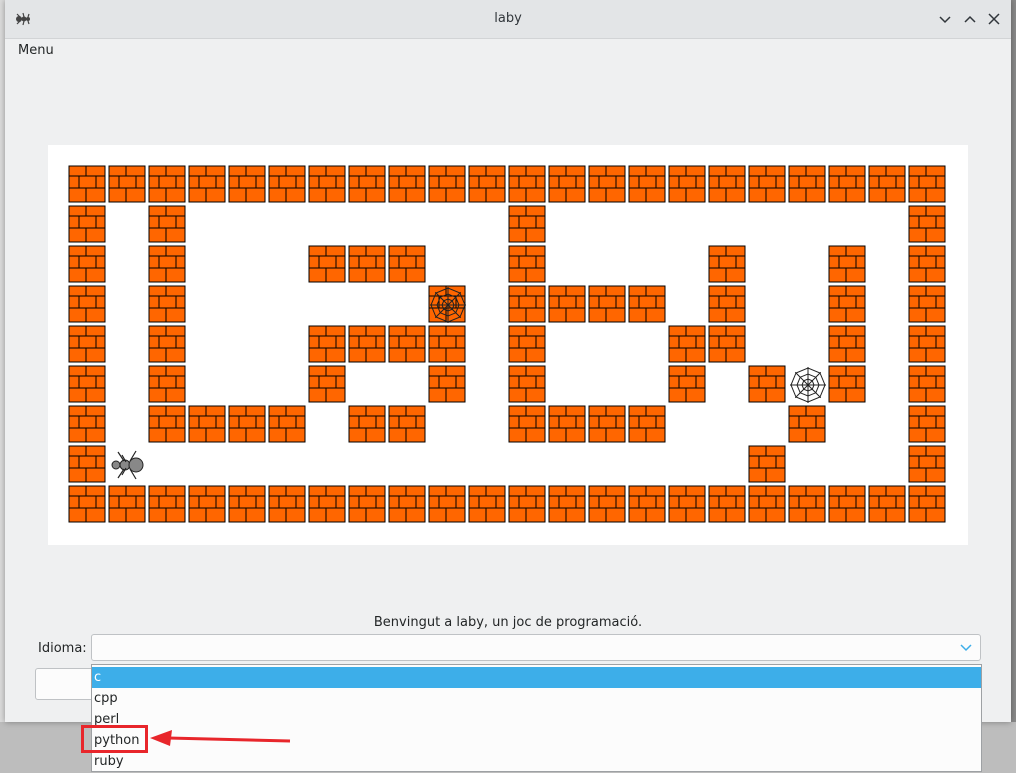 The height and width of the screenshot is (773, 1016). I want to click on maximize-icon, so click(970, 19).